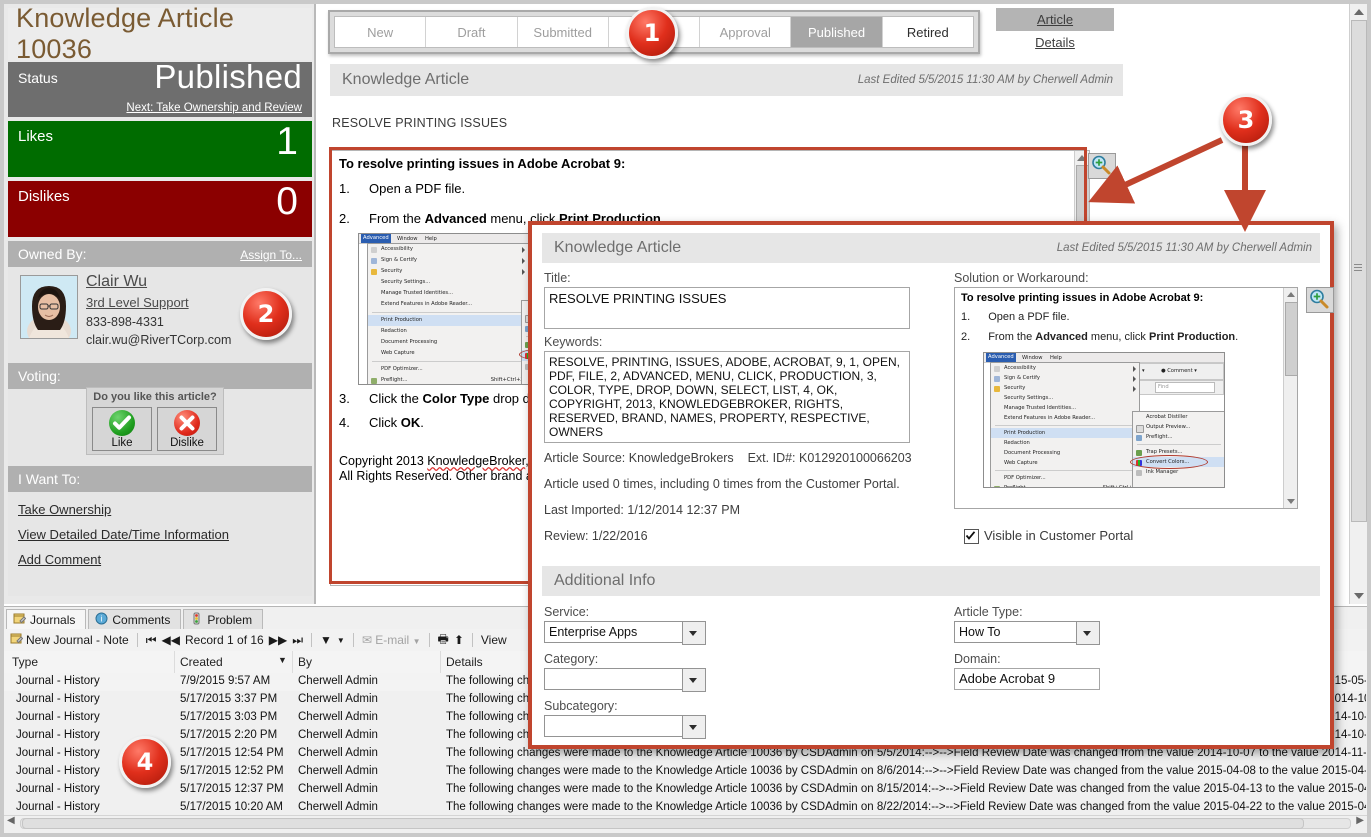 This screenshot has height=837, width=1371. What do you see at coordinates (625, 727) in the screenshot?
I see `subcategory-dropdown` at bounding box center [625, 727].